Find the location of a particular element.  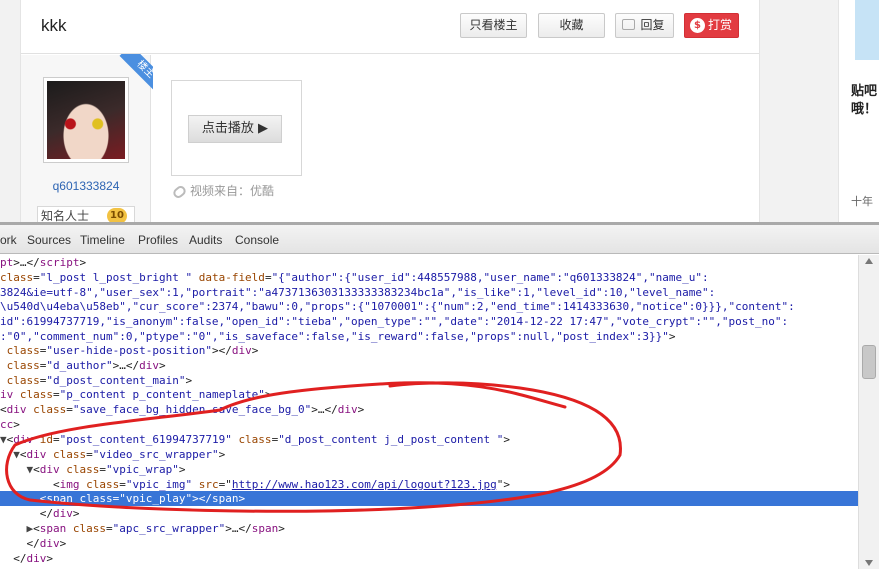

scrollbar is located at coordinates (868, 412).